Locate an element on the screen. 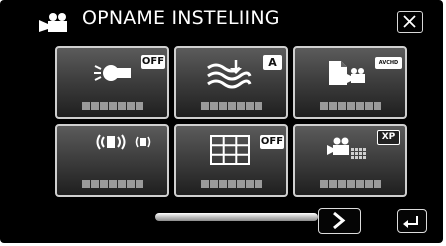 Image resolution: width=446 pixels, height=246 pixels. tile-video-quality: XP is located at coordinates (350, 160).